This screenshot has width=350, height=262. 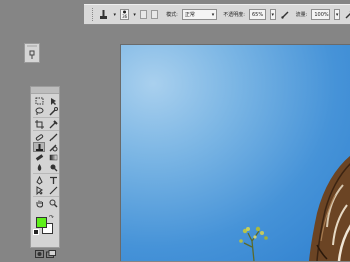 I want to click on brush-panel-icon, so click(x=143, y=14).